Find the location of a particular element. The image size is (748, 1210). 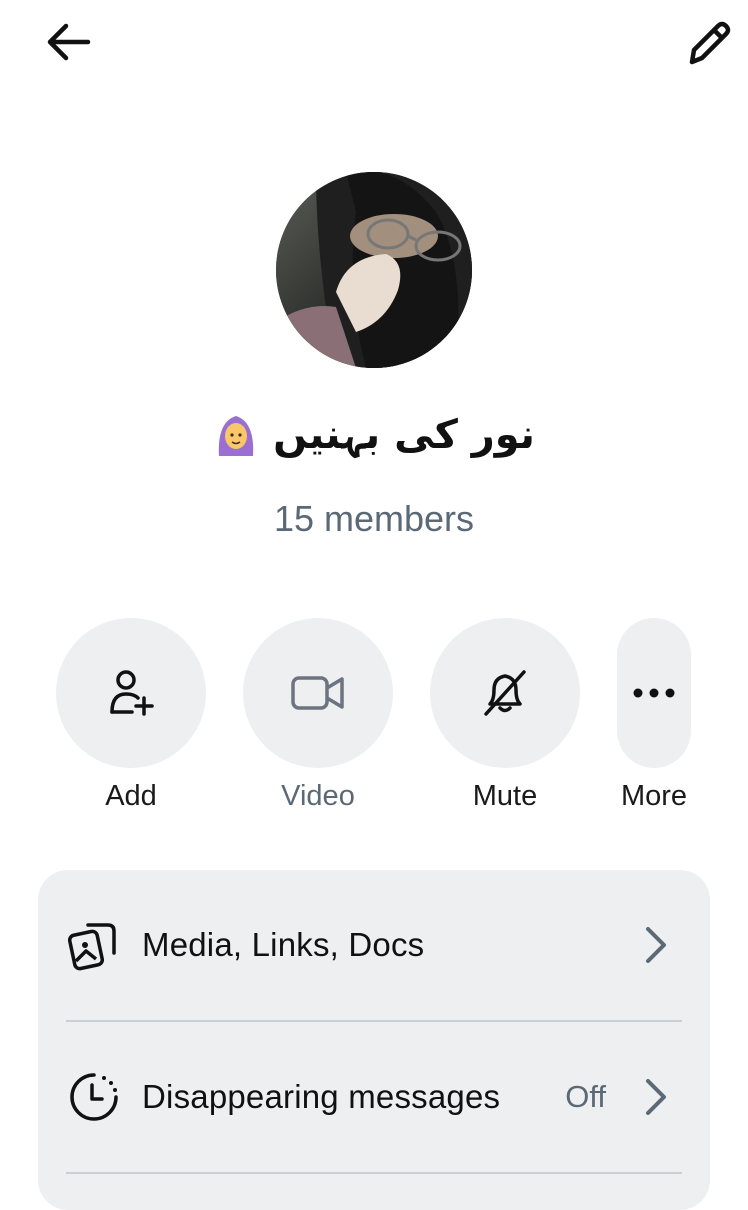

disappearing-messages-row: Disappearing messages Off is located at coordinates (374, 1097).